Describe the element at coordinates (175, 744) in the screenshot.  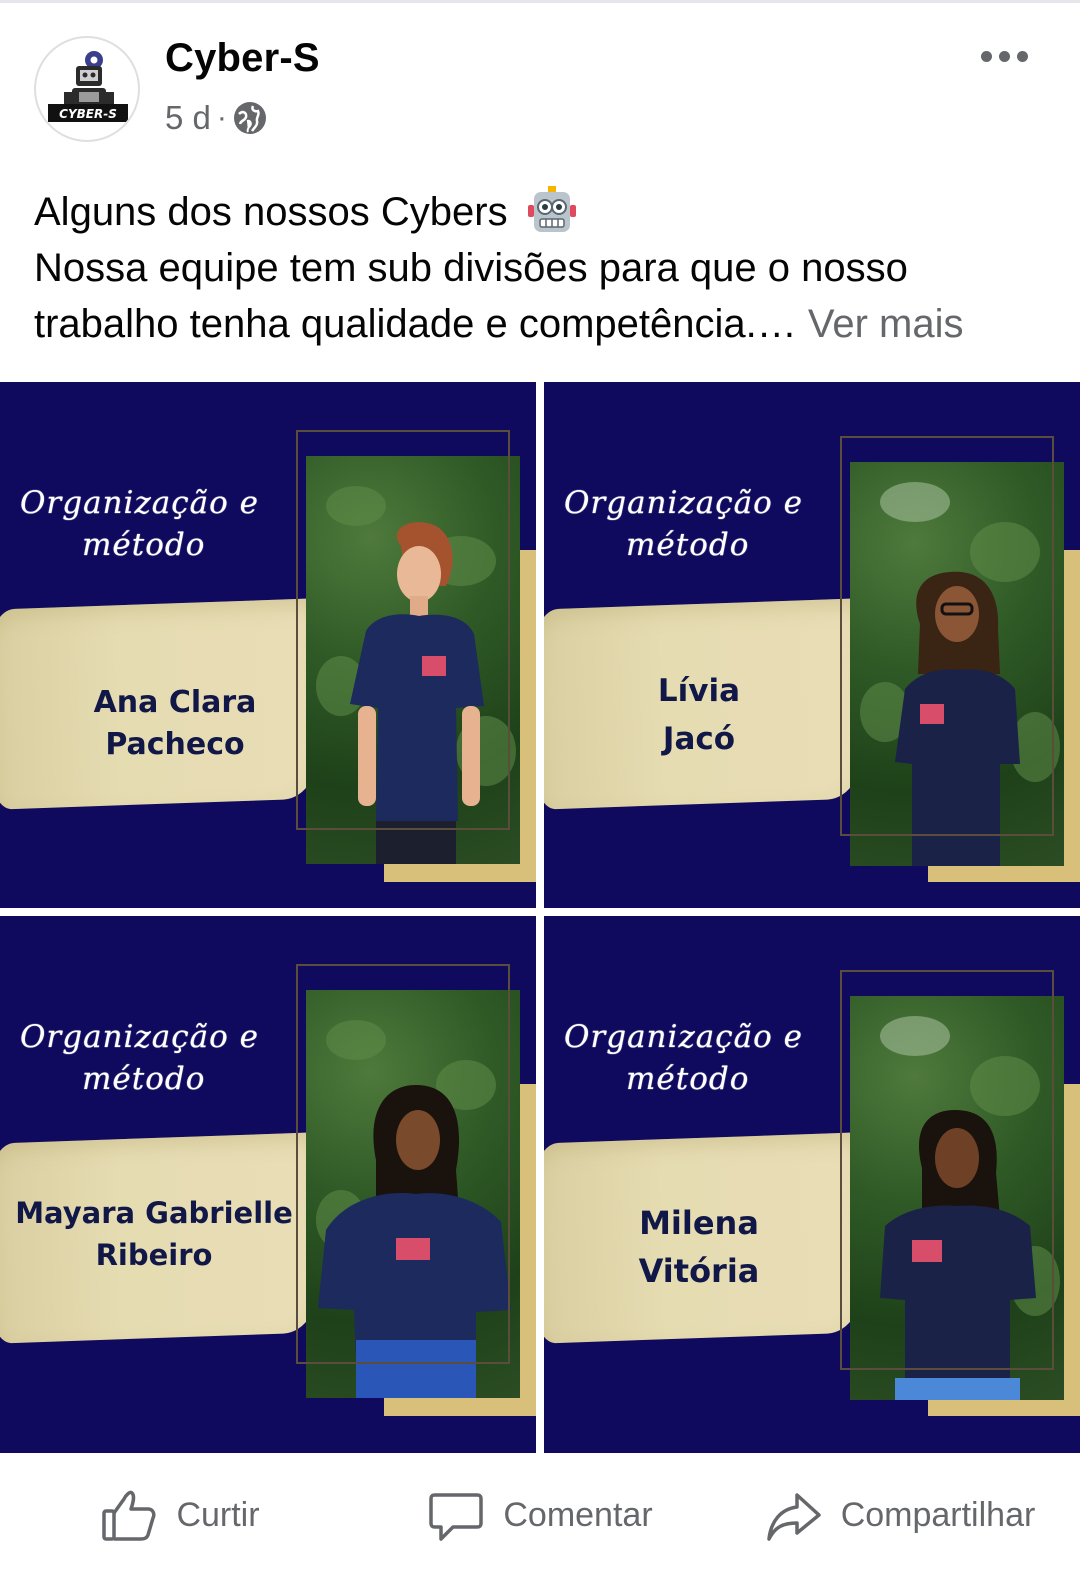
I see `member-name-line-2: Pacheco` at that location.